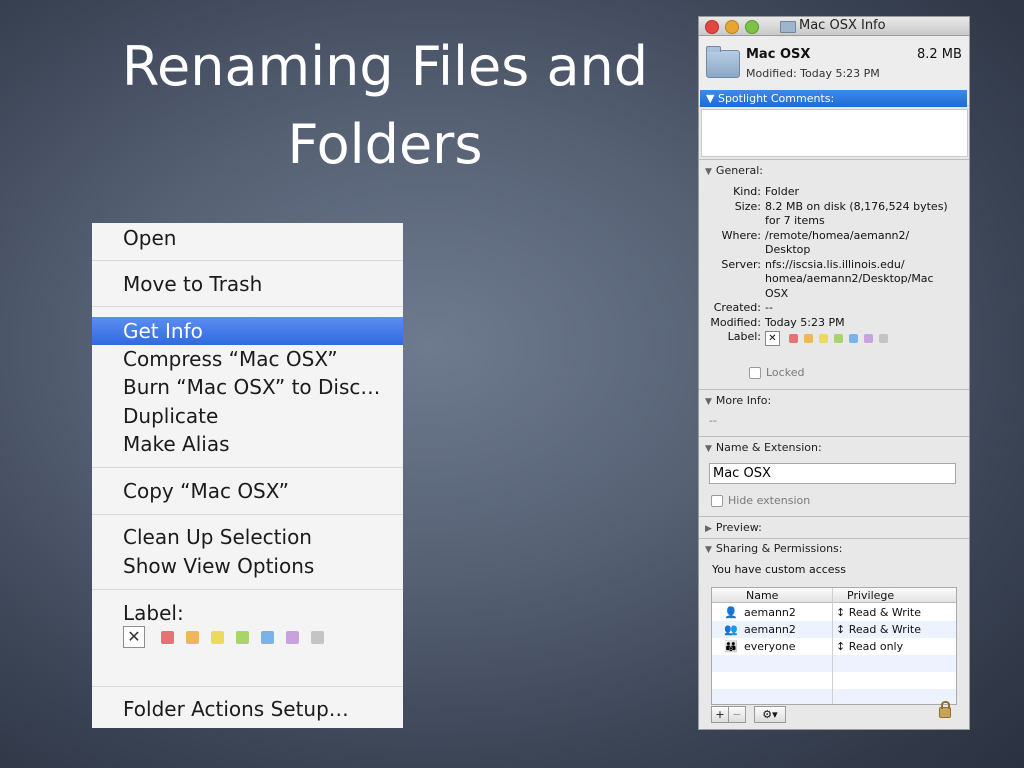  What do you see at coordinates (247, 537) in the screenshot?
I see `menu-item-clean-up-selection: Clean Up Selection` at bounding box center [247, 537].